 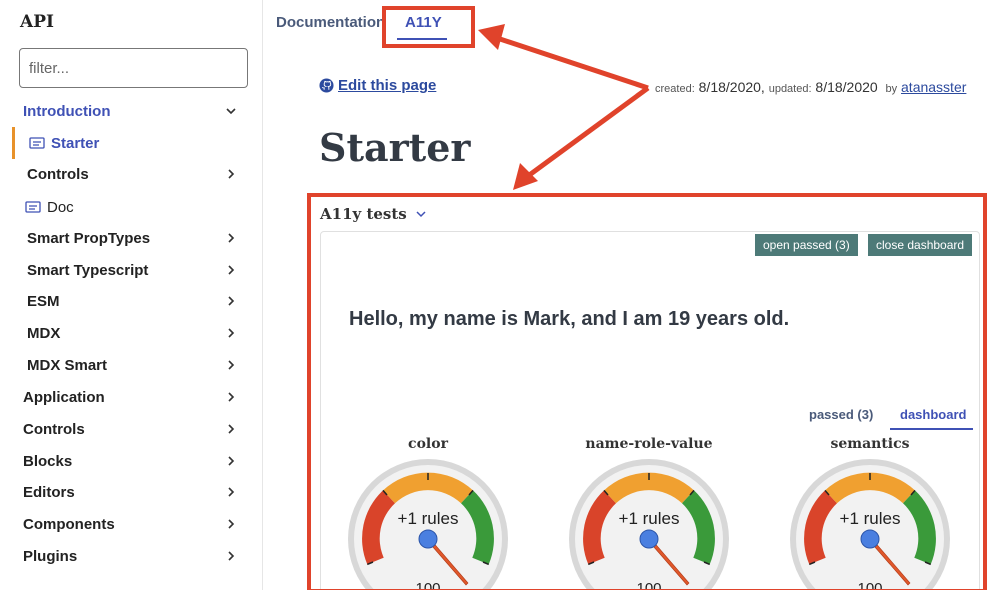 I want to click on gauge-title-semantics: semantics, so click(x=870, y=444).